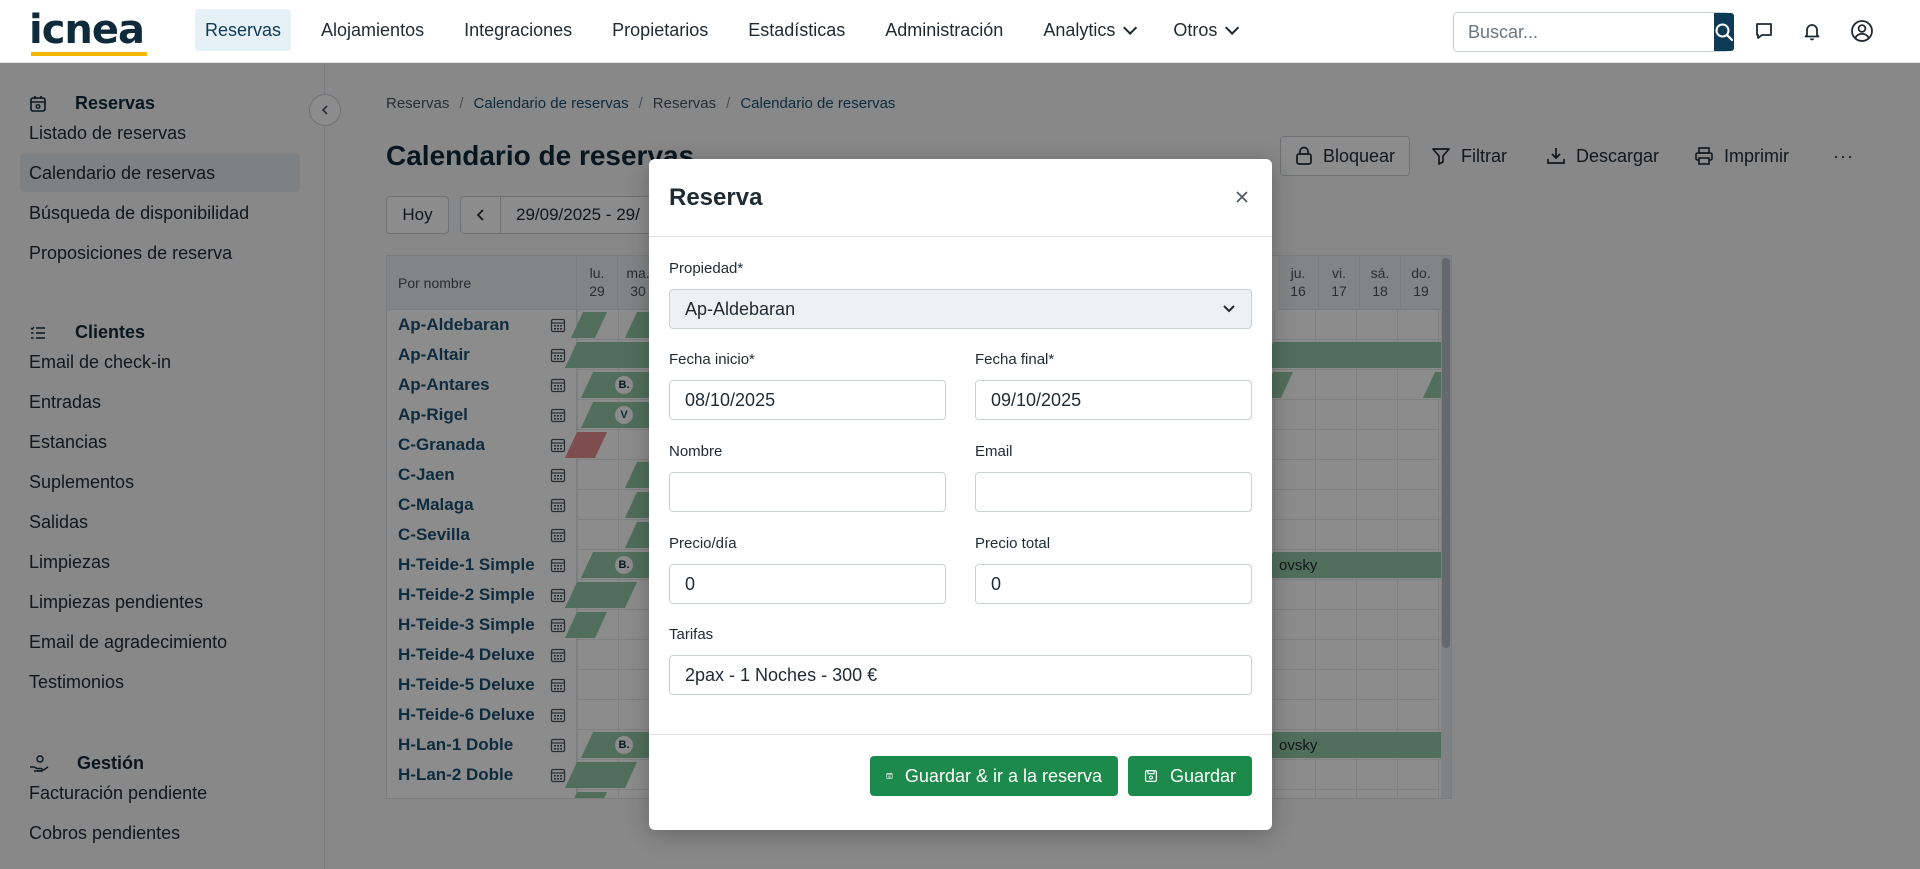 The width and height of the screenshot is (1920, 869). What do you see at coordinates (996, 583) in the screenshot?
I see `total-price-value: 0` at bounding box center [996, 583].